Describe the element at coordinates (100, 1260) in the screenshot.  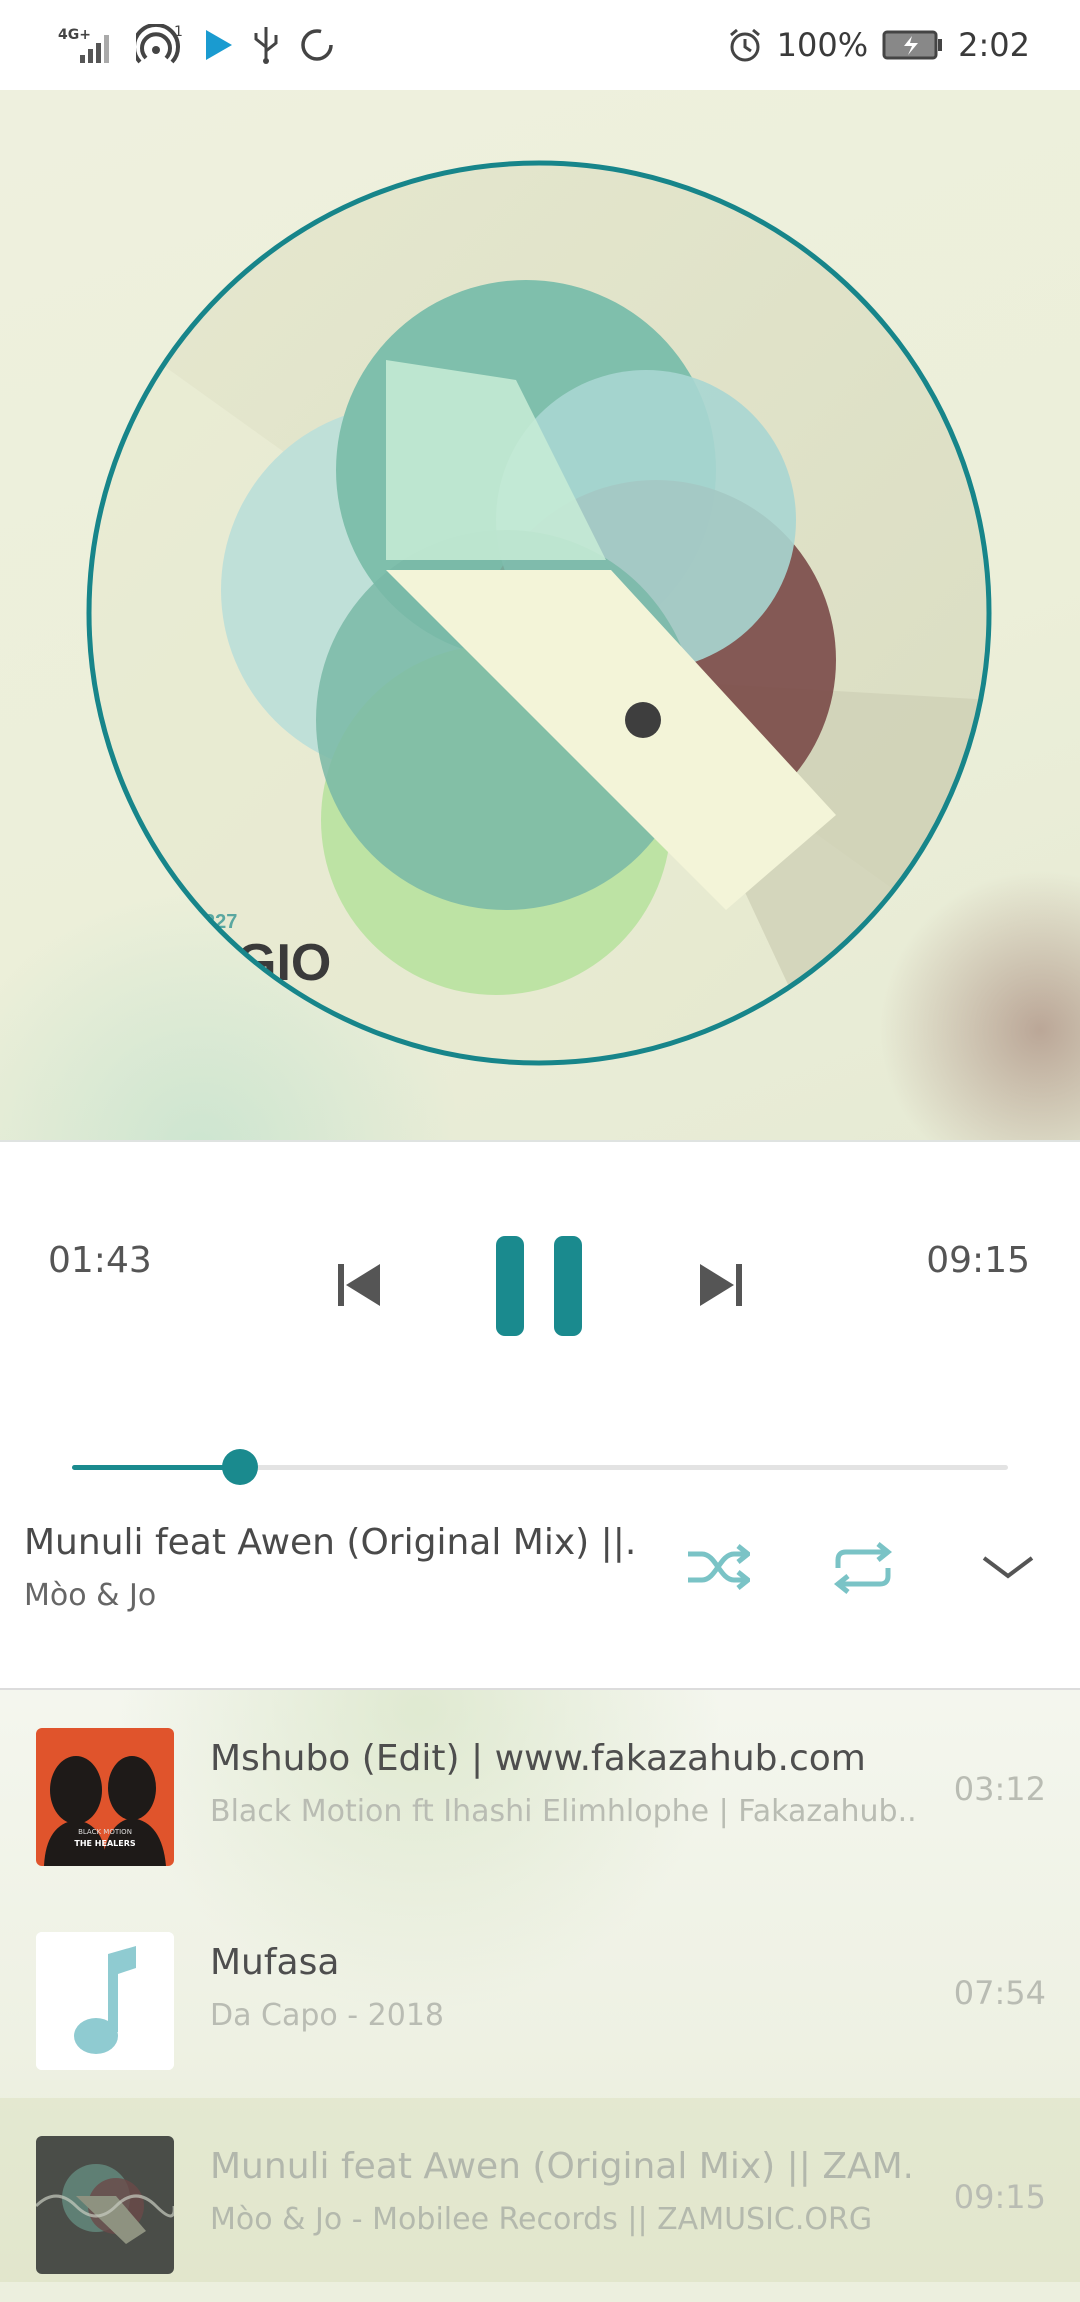
I see `elapsed-time: 01:43` at that location.